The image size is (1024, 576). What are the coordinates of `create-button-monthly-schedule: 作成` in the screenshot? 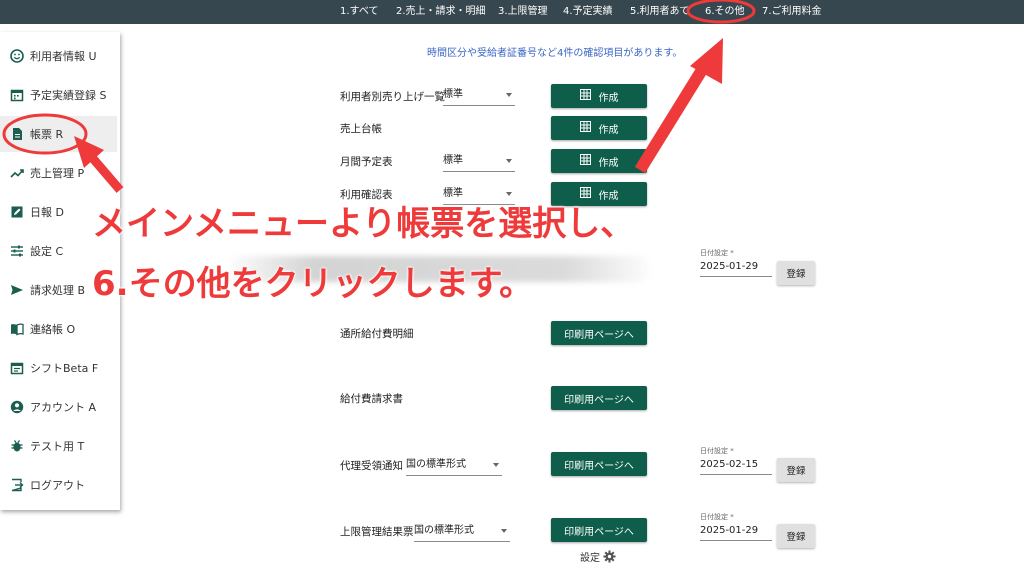 It's located at (599, 161).